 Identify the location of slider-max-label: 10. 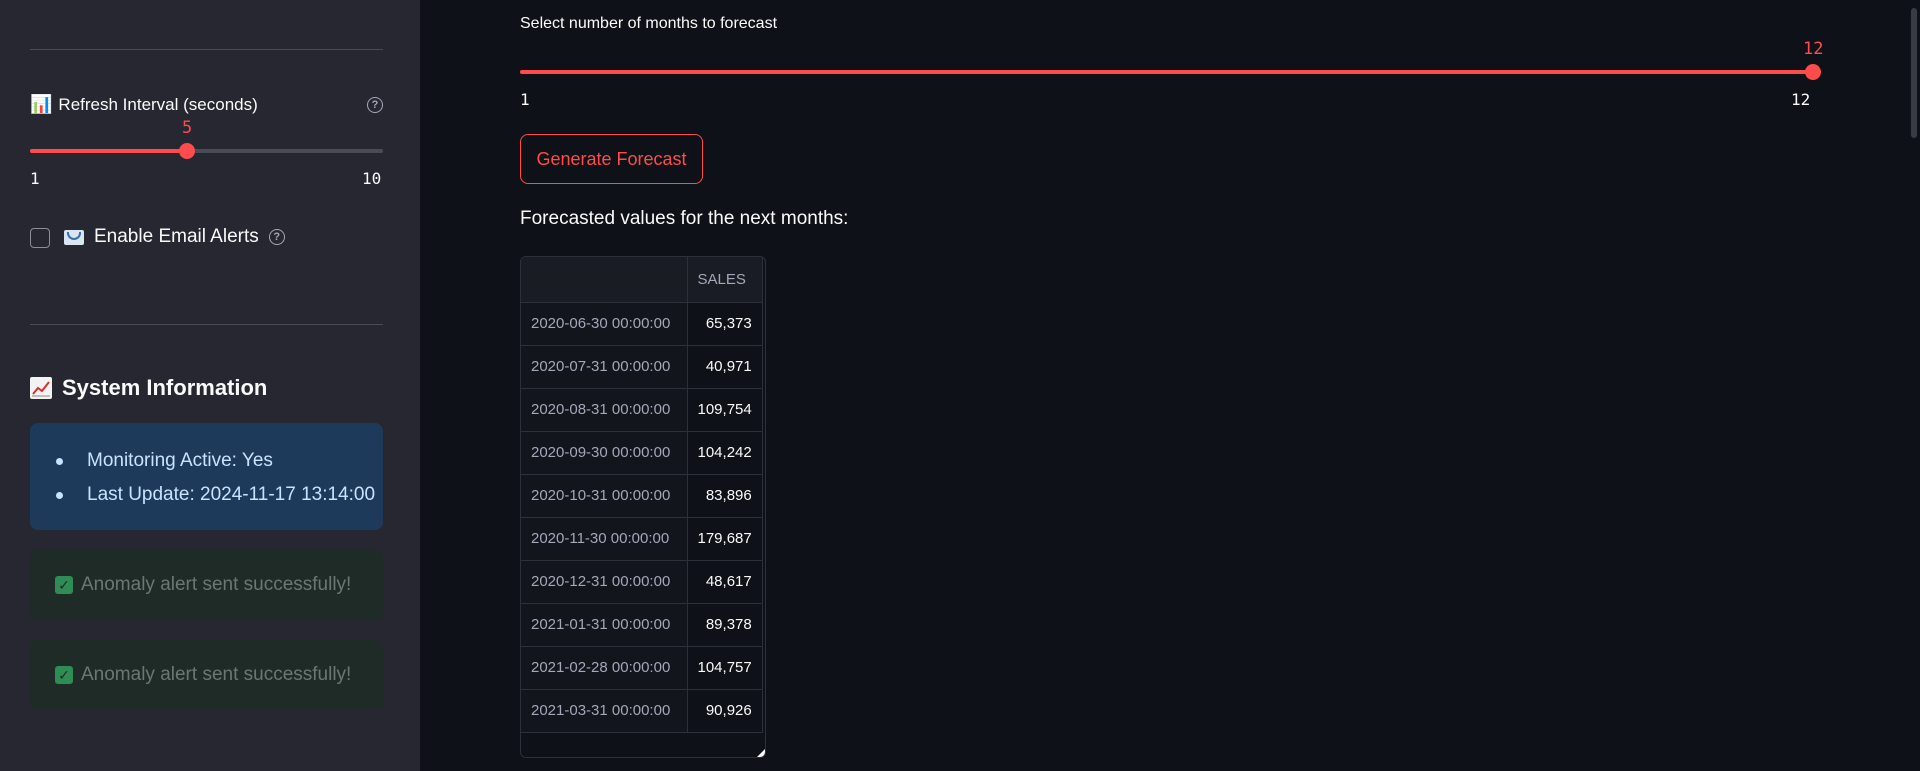
(372, 178).